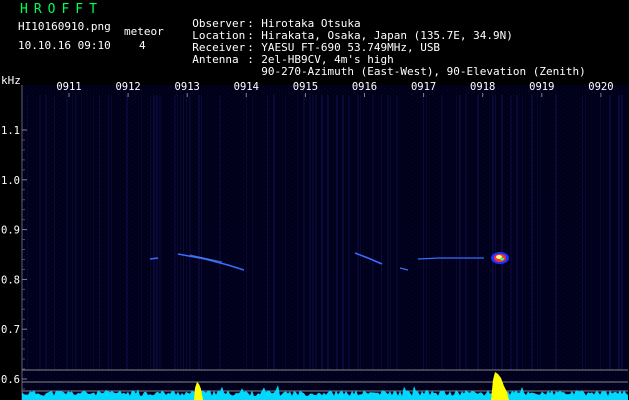 This screenshot has height=400, width=629. Describe the element at coordinates (144, 31) in the screenshot. I see `meteor-label: meteor` at that location.